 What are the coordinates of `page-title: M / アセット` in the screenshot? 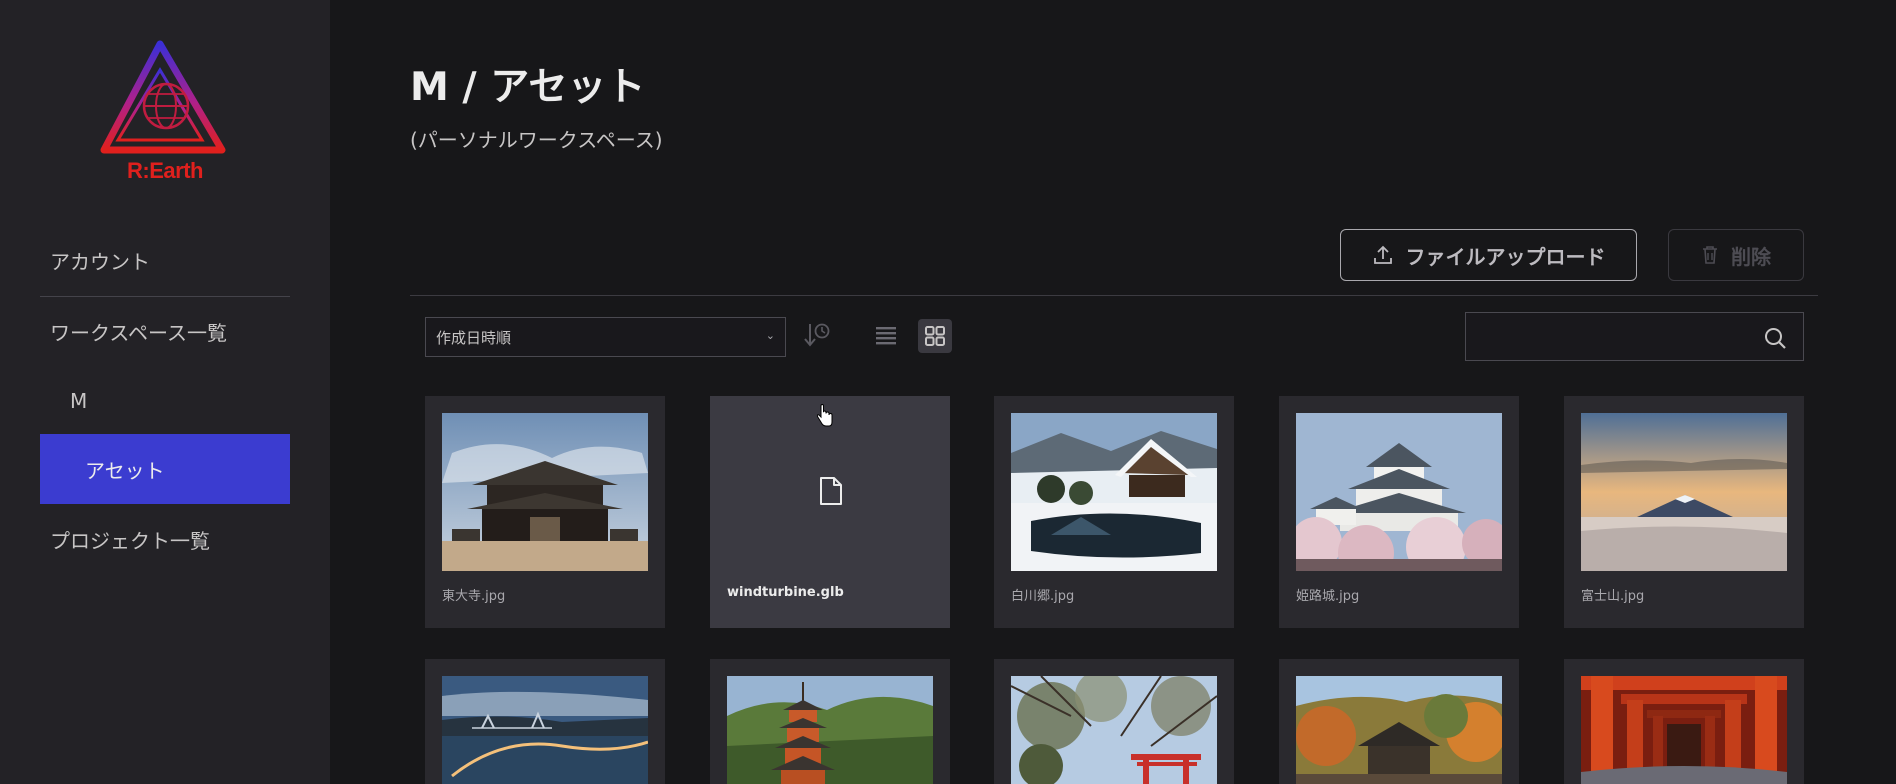 It's located at (528, 87).